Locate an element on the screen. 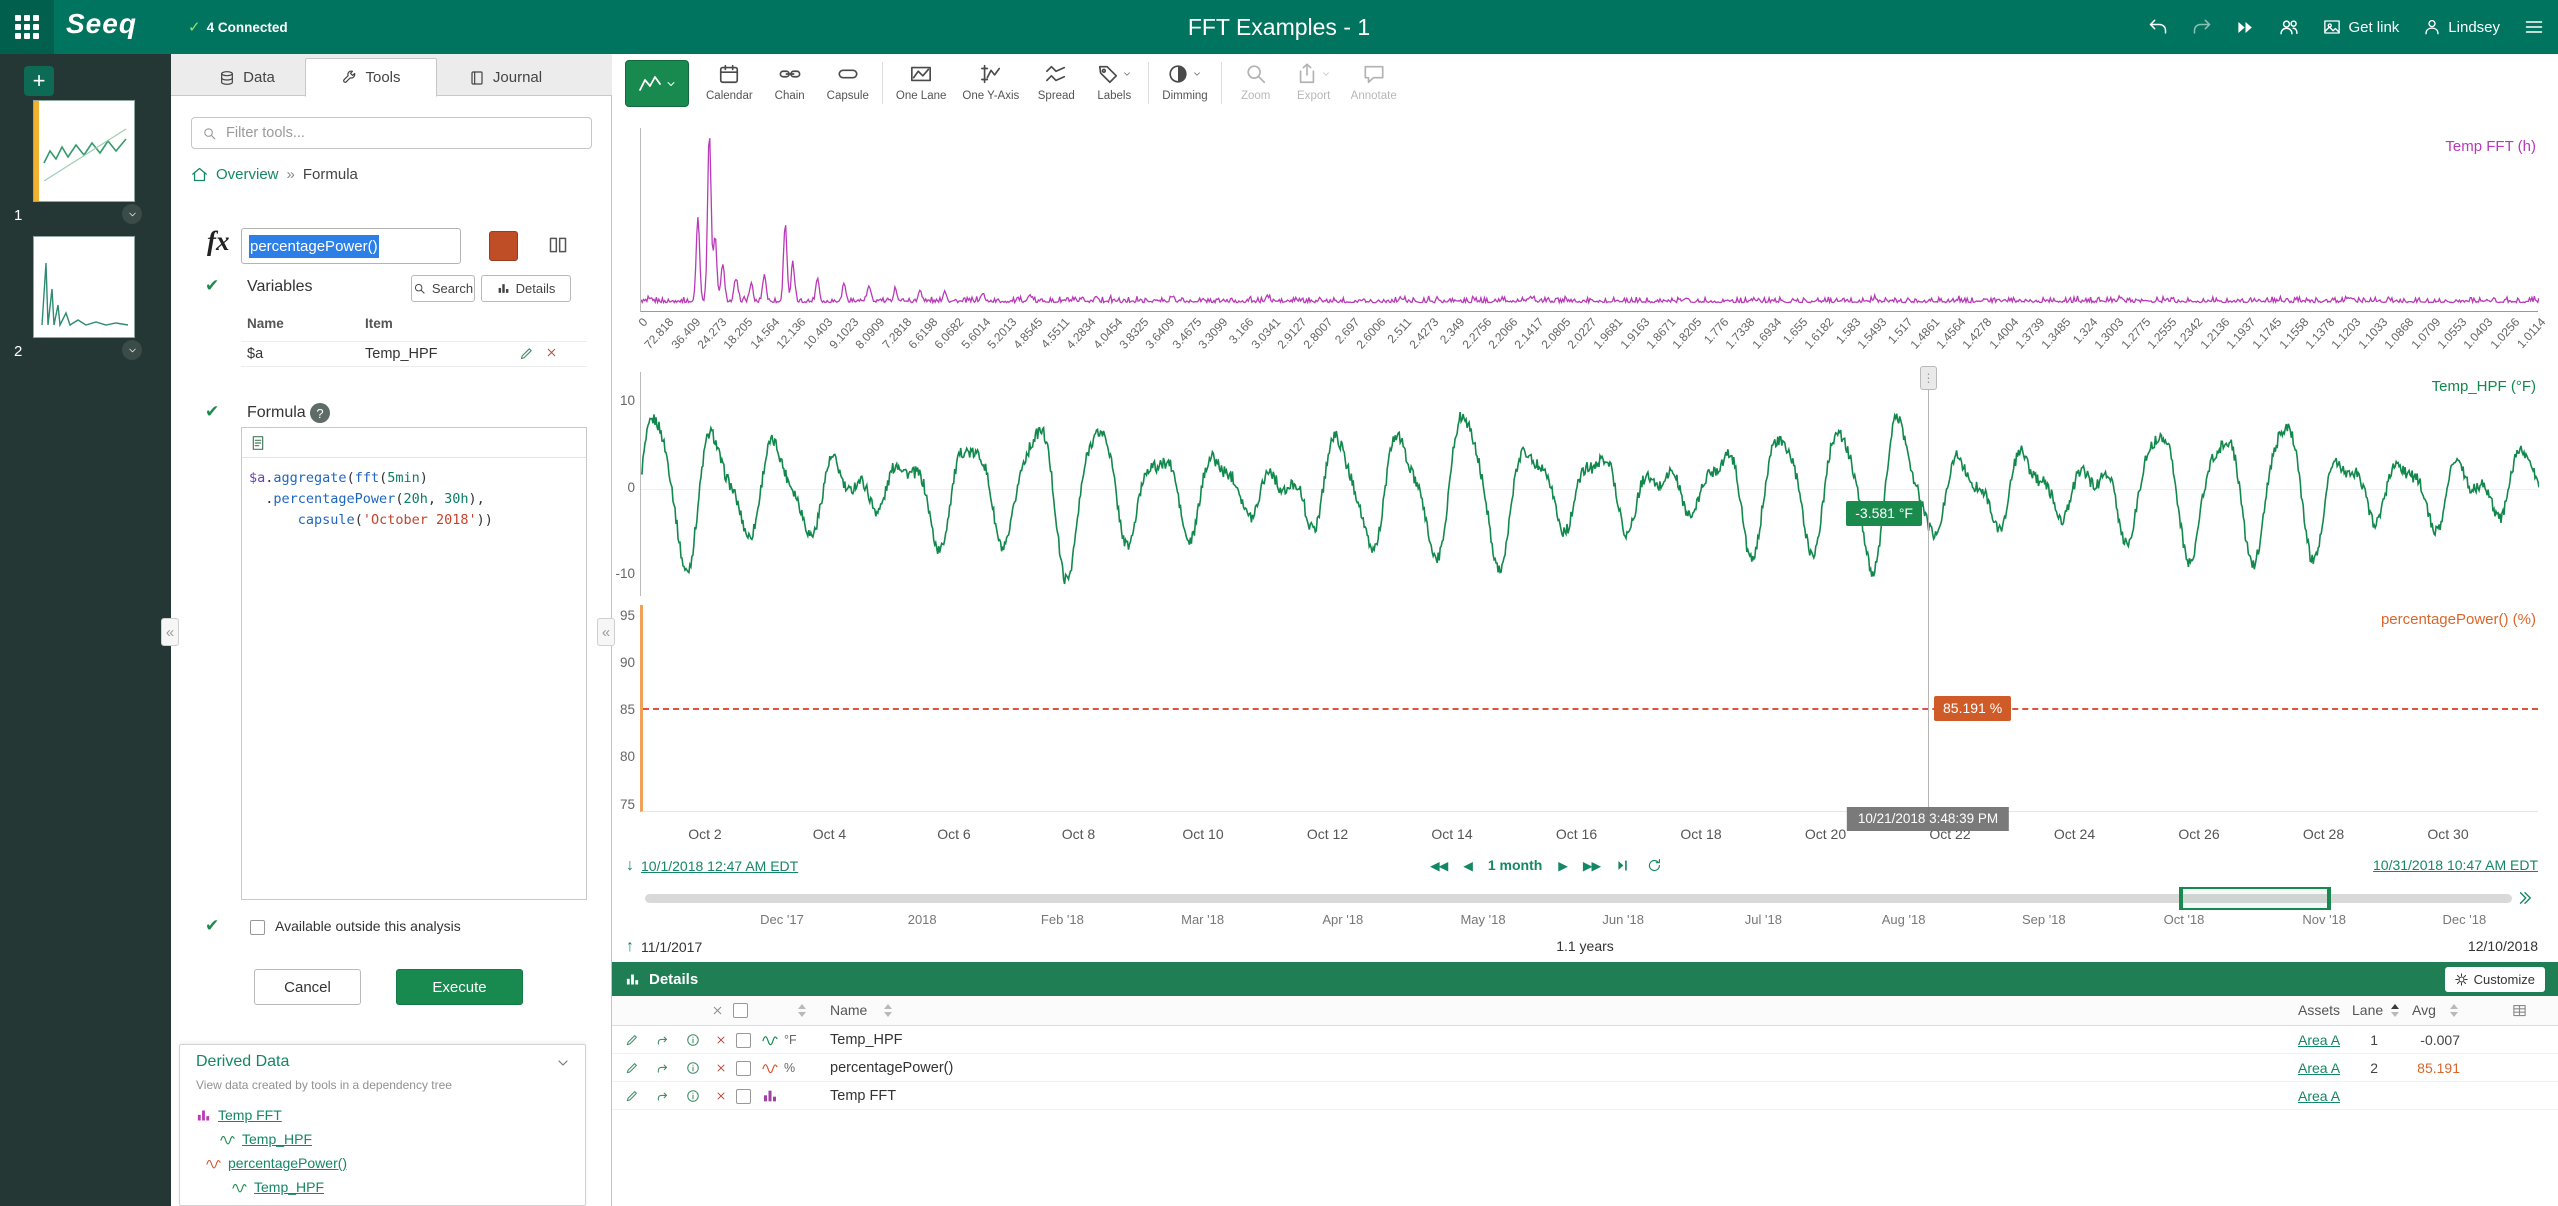 This screenshot has width=2558, height=1206. get-link-button: Get link is located at coordinates (2361, 27).